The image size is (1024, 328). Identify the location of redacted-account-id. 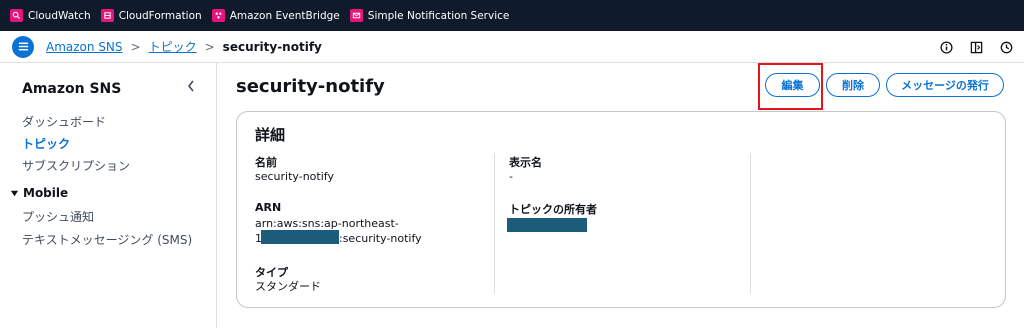
(300, 237).